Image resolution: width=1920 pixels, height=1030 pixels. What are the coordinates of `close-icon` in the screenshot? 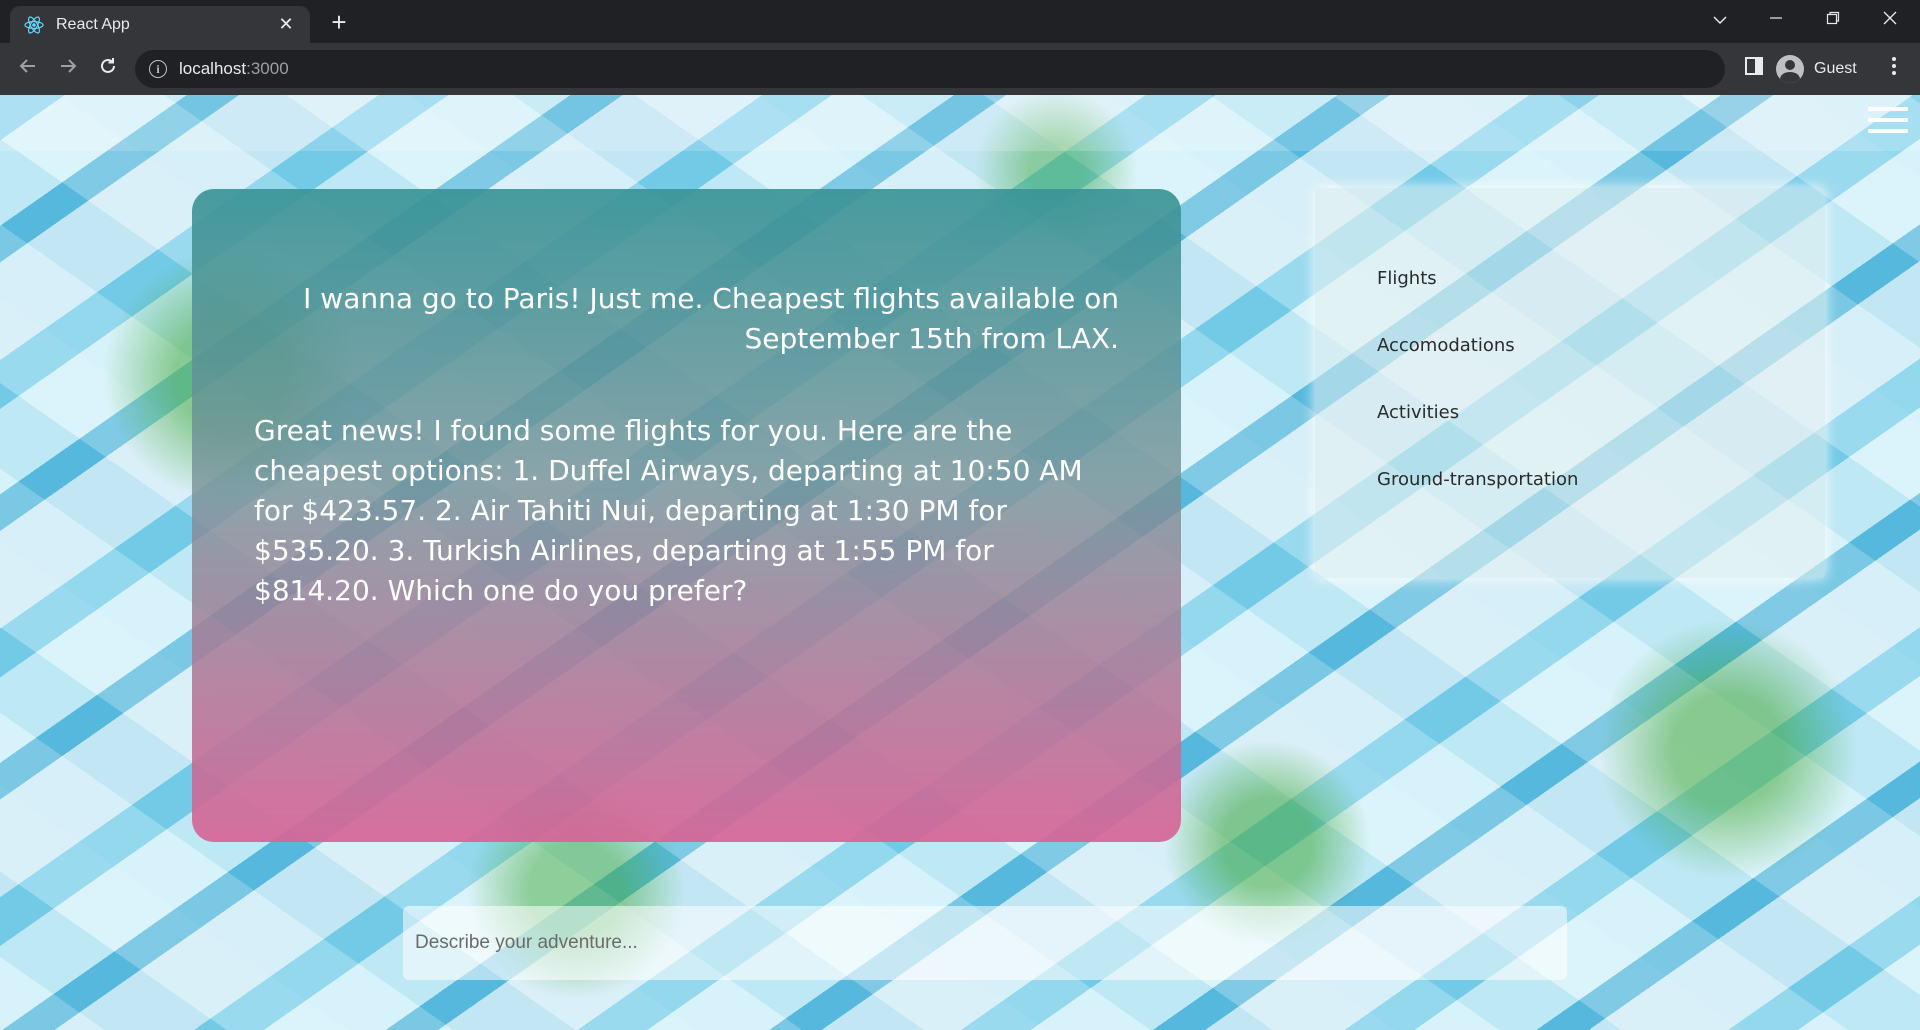 It's located at (1890, 20).